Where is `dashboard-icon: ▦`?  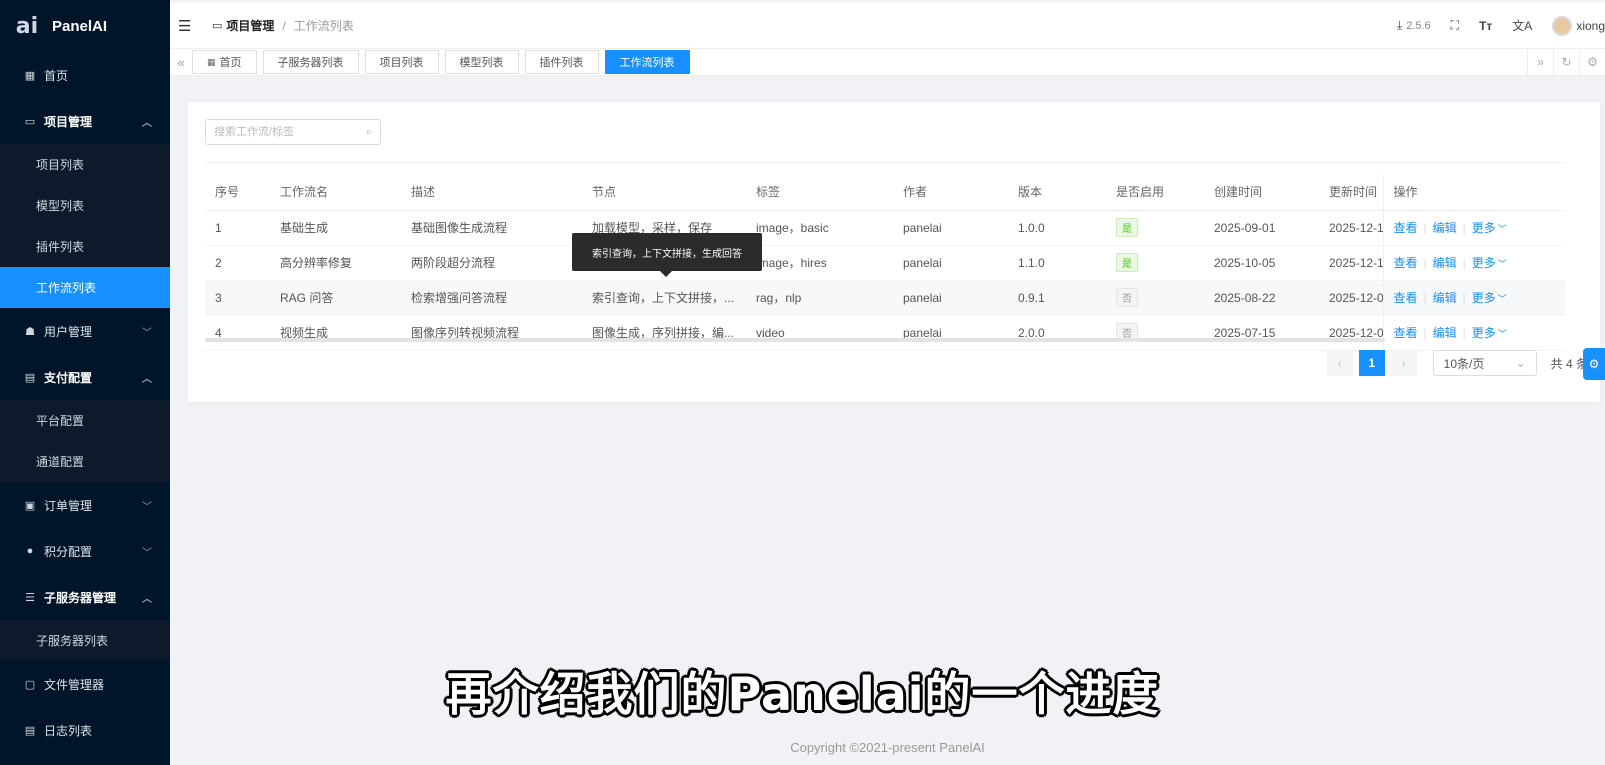 dashboard-icon: ▦ is located at coordinates (30, 75).